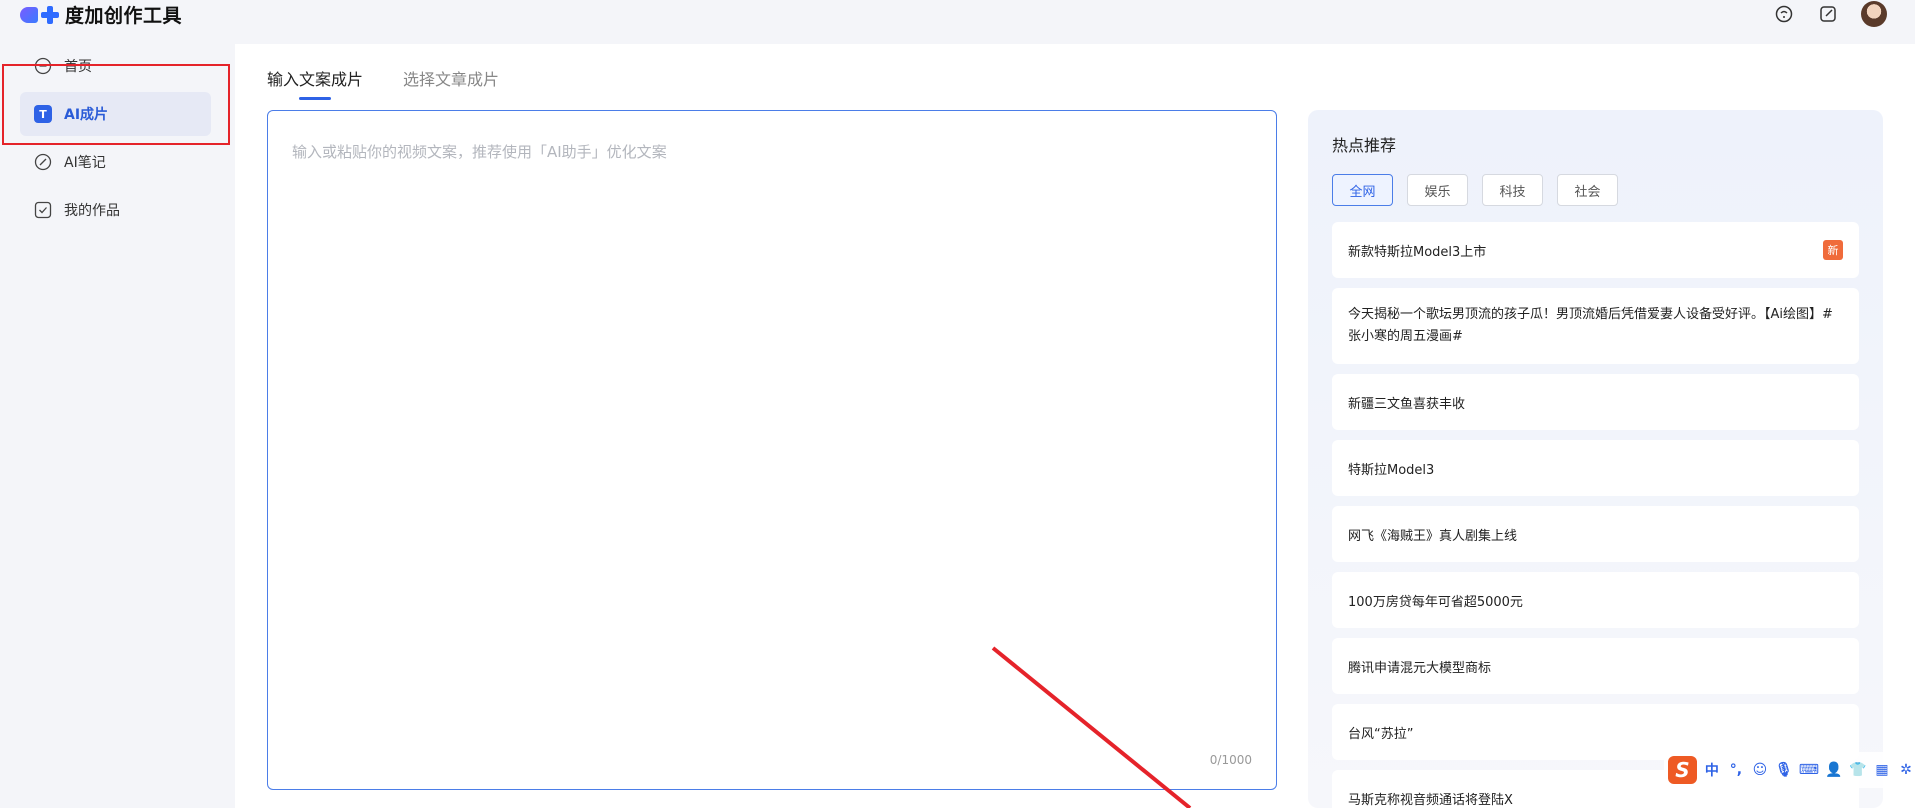 The height and width of the screenshot is (808, 1915). What do you see at coordinates (115, 66) in the screenshot?
I see `sidebar-item-home: 首页` at bounding box center [115, 66].